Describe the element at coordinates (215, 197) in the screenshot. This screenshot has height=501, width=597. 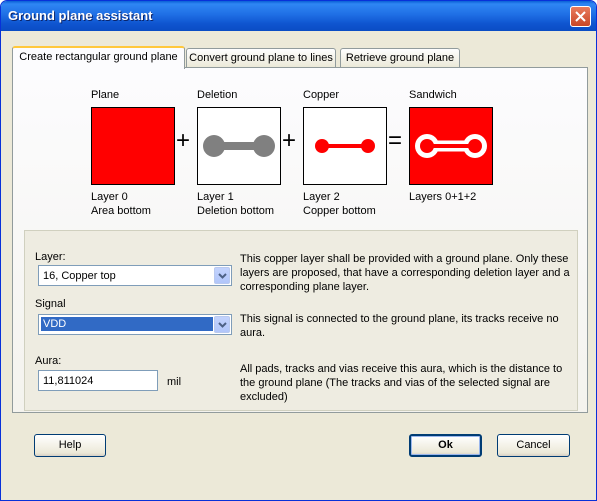
I see `deletion-caption-layer: Layer 1` at that location.